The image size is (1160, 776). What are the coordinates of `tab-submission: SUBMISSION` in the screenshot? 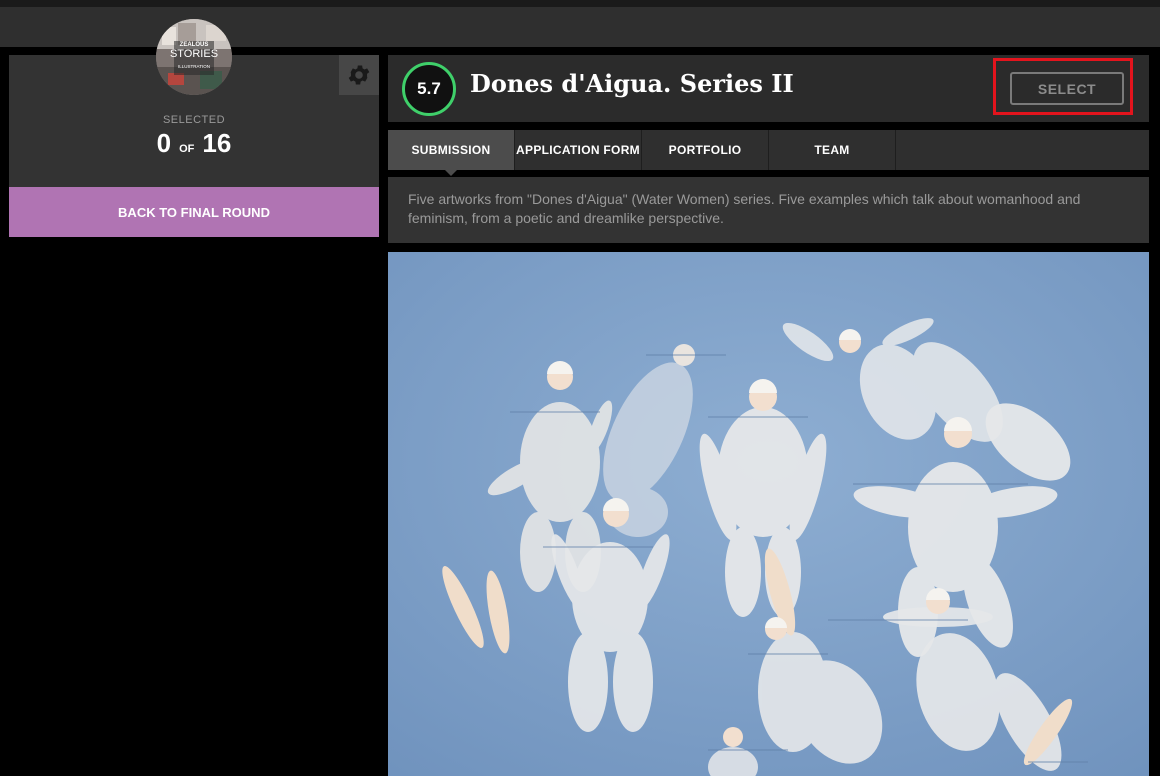 It's located at (451, 153).